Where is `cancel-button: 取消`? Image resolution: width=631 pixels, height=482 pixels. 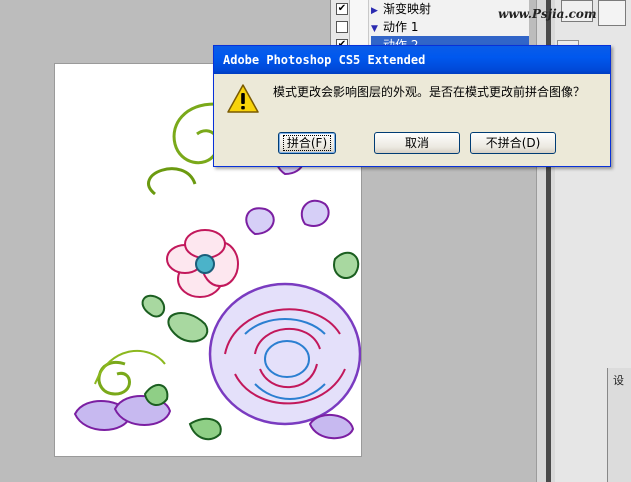
cancel-button: 取消 is located at coordinates (417, 143).